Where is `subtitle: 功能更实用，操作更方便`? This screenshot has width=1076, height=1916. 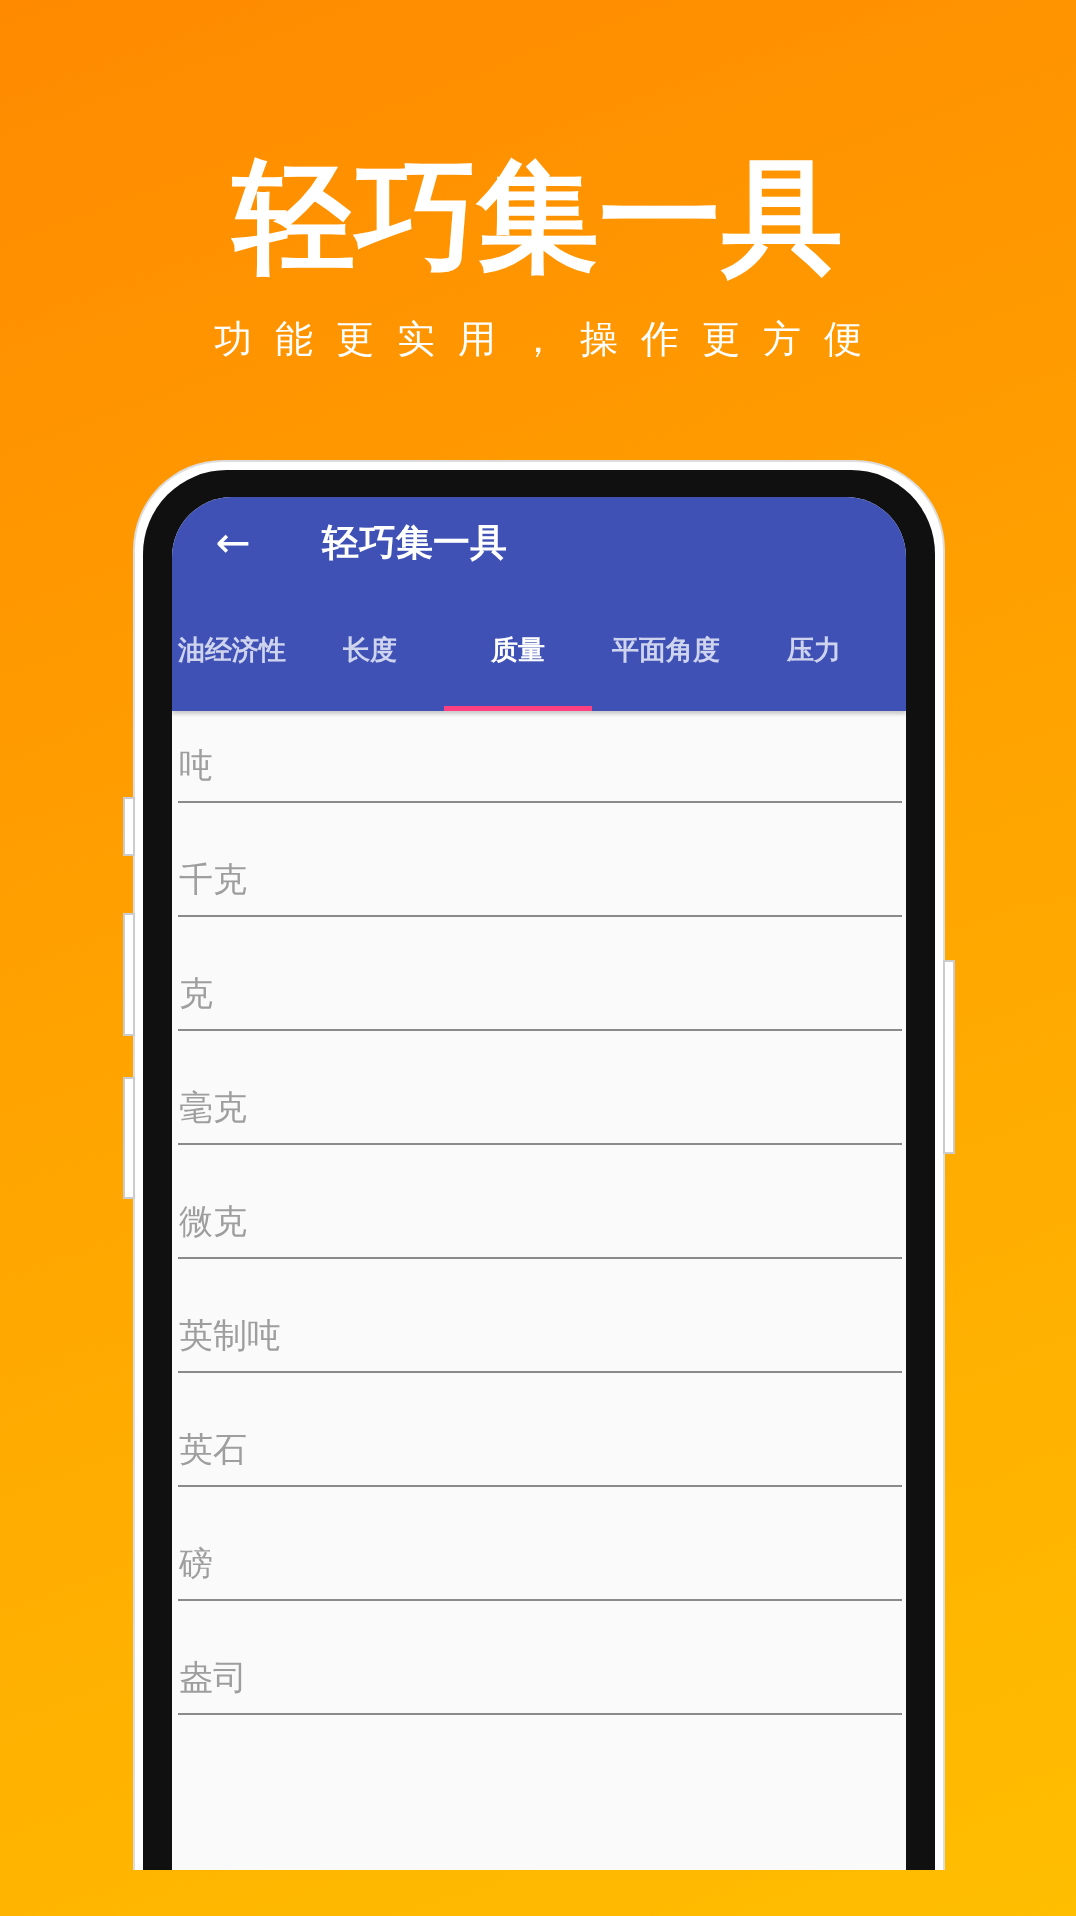
subtitle: 功能更实用，操作更方便 is located at coordinates (549, 340).